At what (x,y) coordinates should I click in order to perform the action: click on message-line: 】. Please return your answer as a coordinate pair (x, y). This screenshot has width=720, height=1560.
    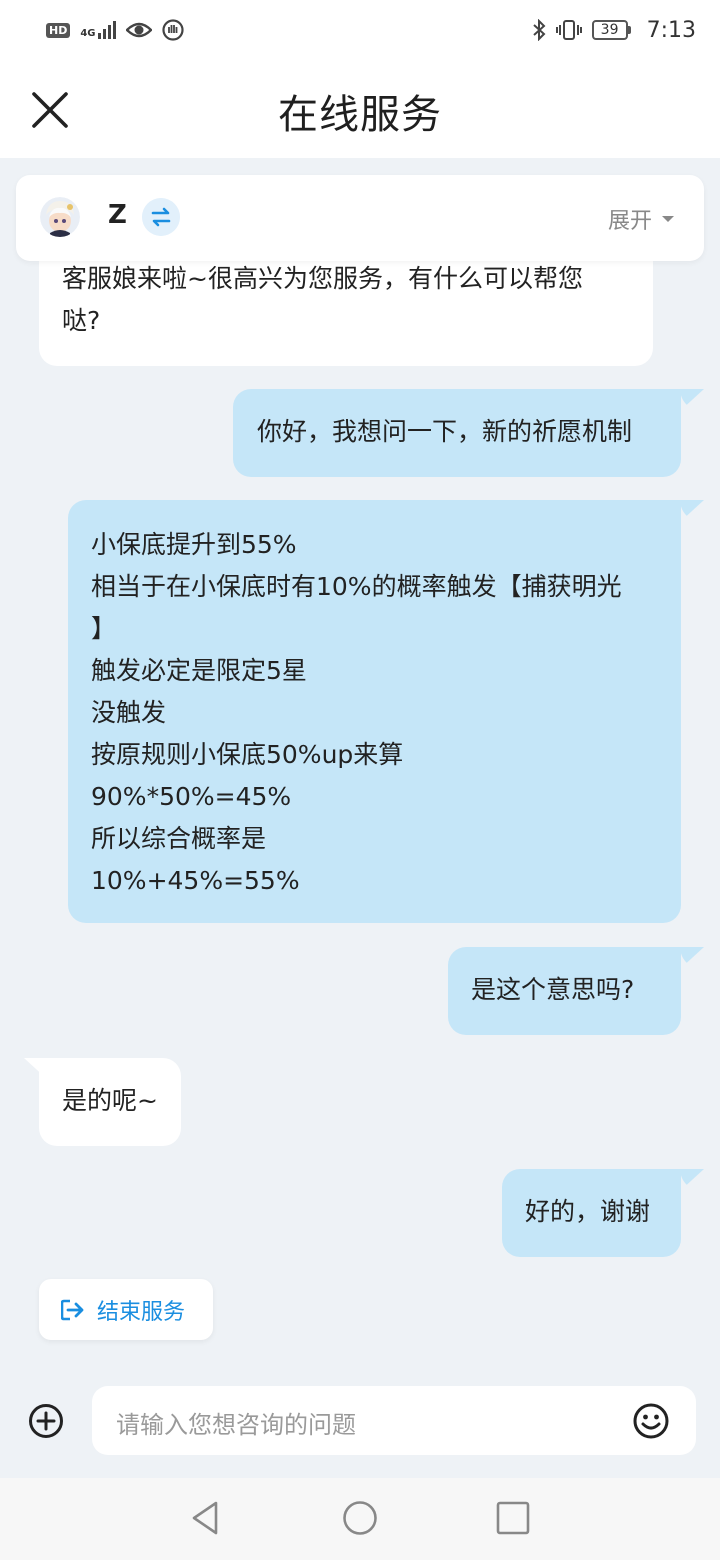
    Looking at the image, I should click on (104, 628).